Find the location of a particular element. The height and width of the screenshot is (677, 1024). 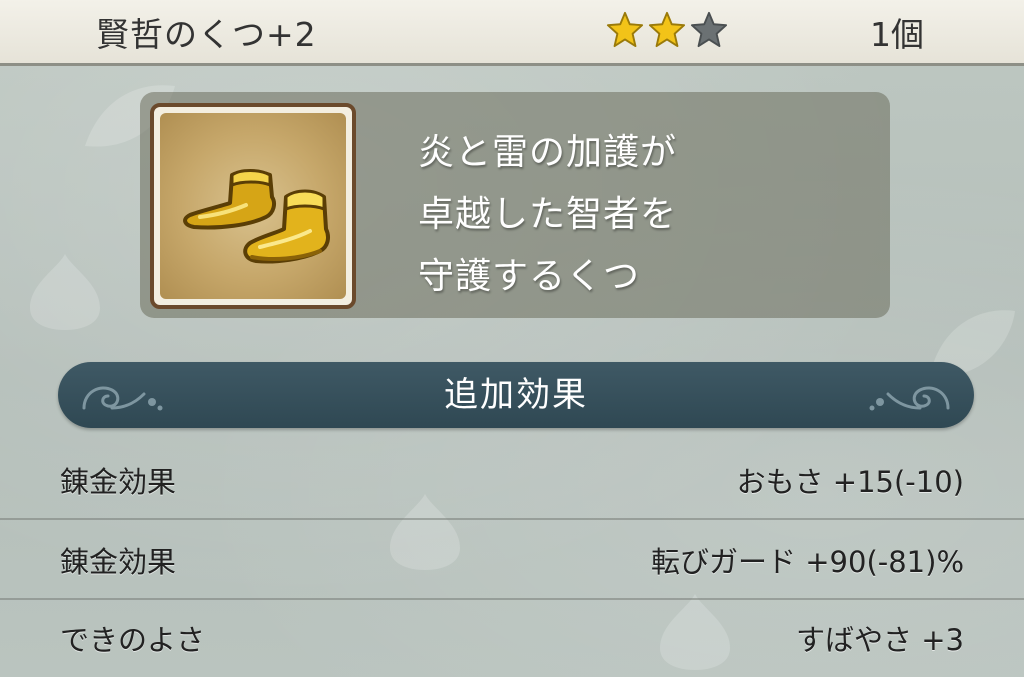

effect-value: 転びガード +90(-81)% is located at coordinates (807, 562).